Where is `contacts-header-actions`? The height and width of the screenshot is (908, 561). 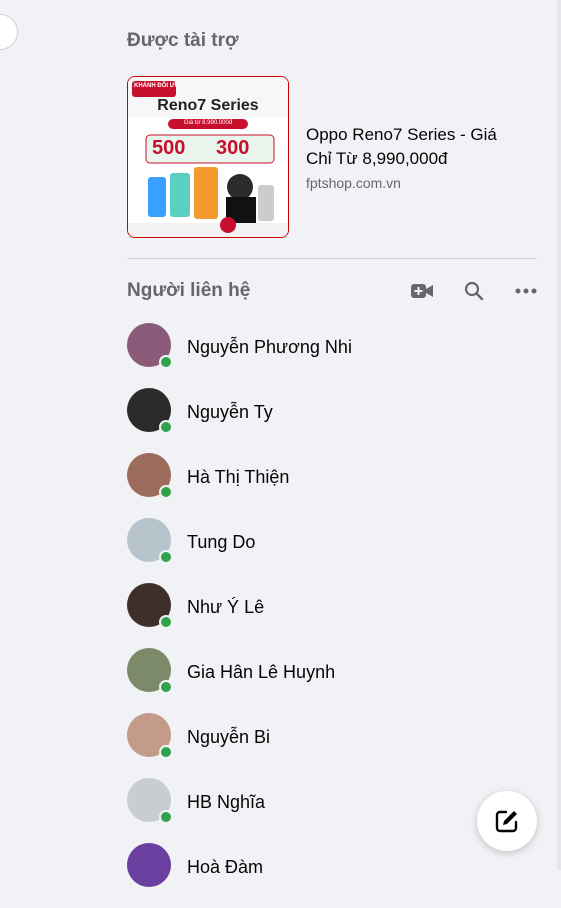 contacts-header-actions is located at coordinates (474, 291).